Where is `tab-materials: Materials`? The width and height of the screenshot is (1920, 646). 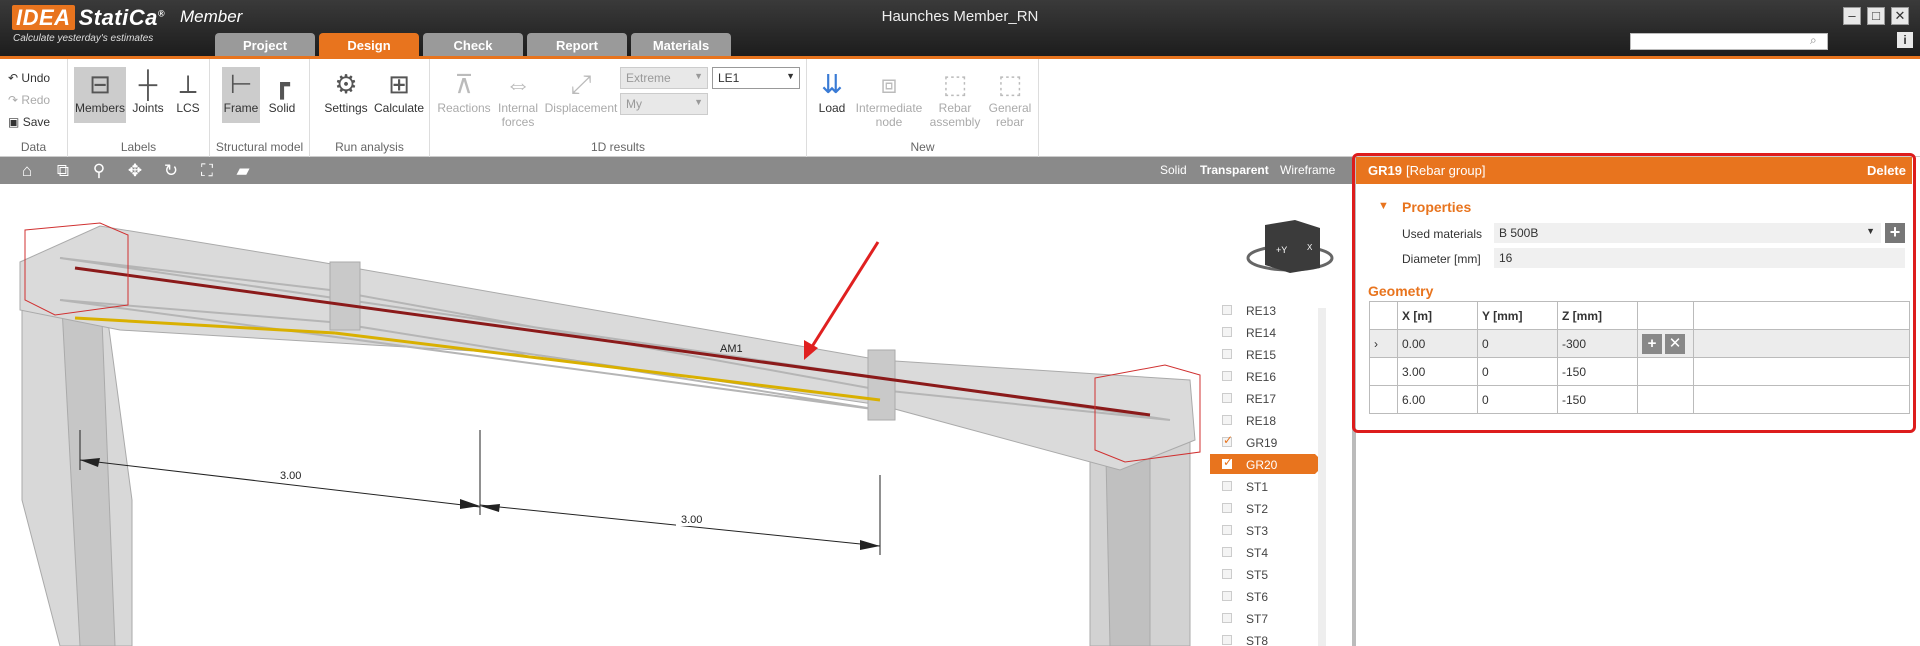 tab-materials: Materials is located at coordinates (681, 45).